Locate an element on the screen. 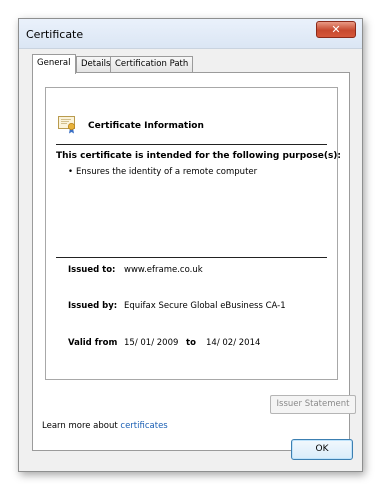 This screenshot has height=484, width=381. tab-general: General is located at coordinates (54, 64).